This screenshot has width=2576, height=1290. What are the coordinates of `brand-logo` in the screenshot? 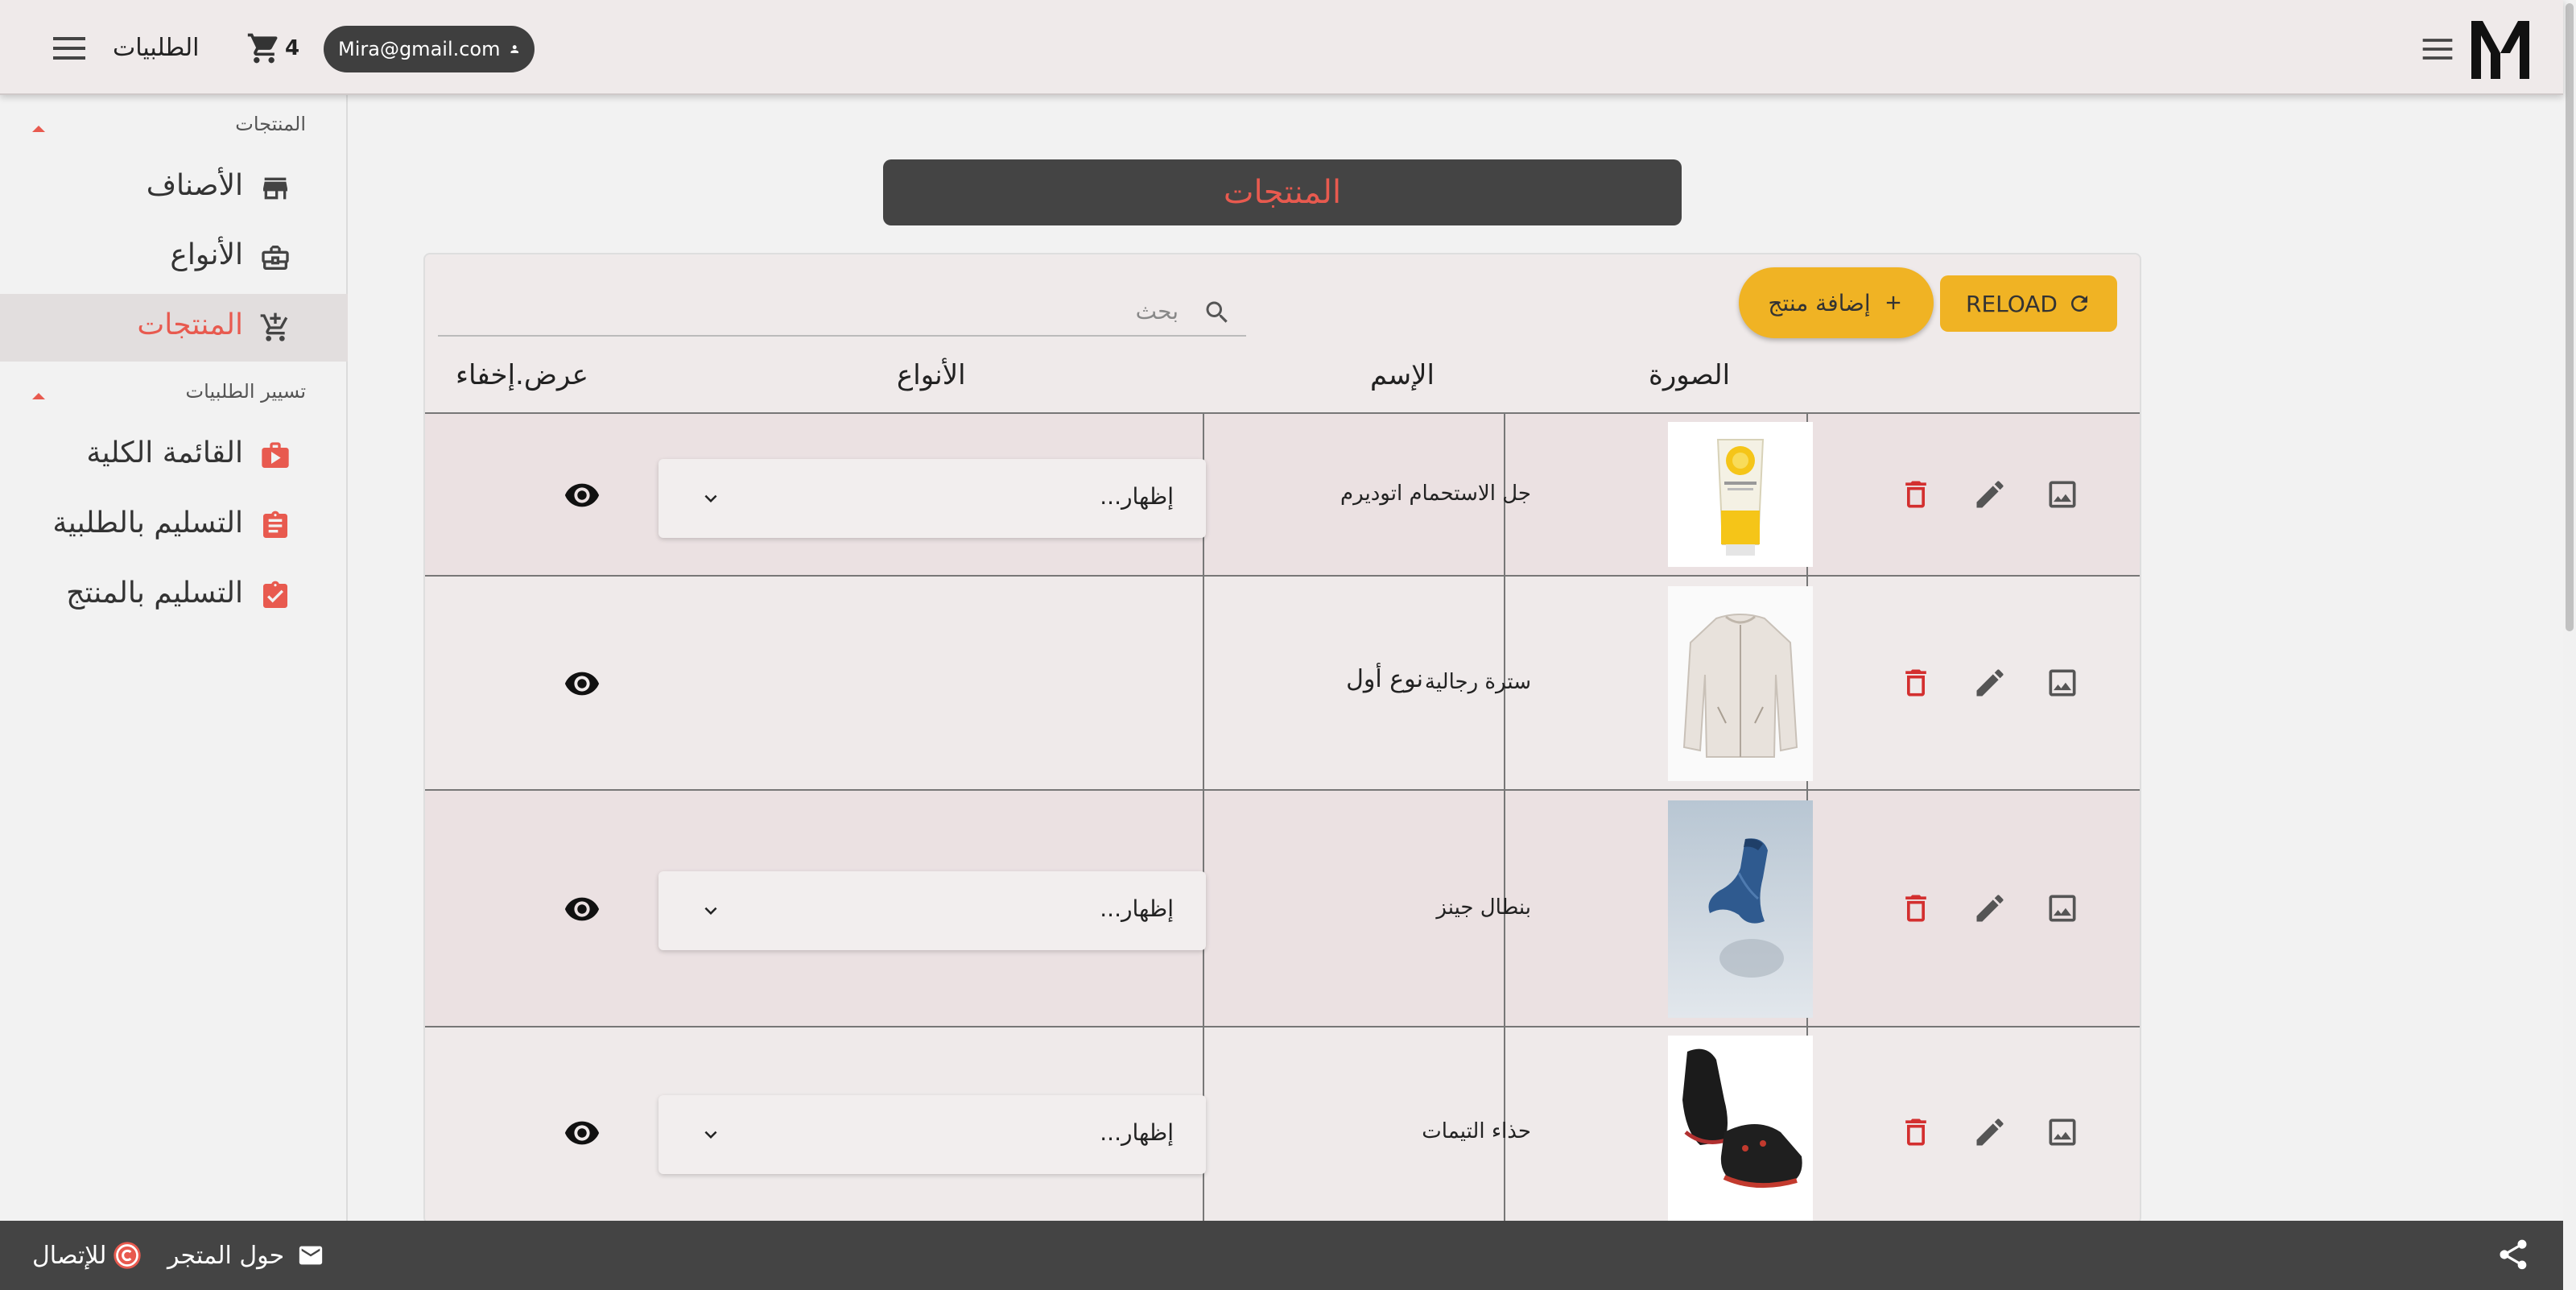 It's located at (2500, 48).